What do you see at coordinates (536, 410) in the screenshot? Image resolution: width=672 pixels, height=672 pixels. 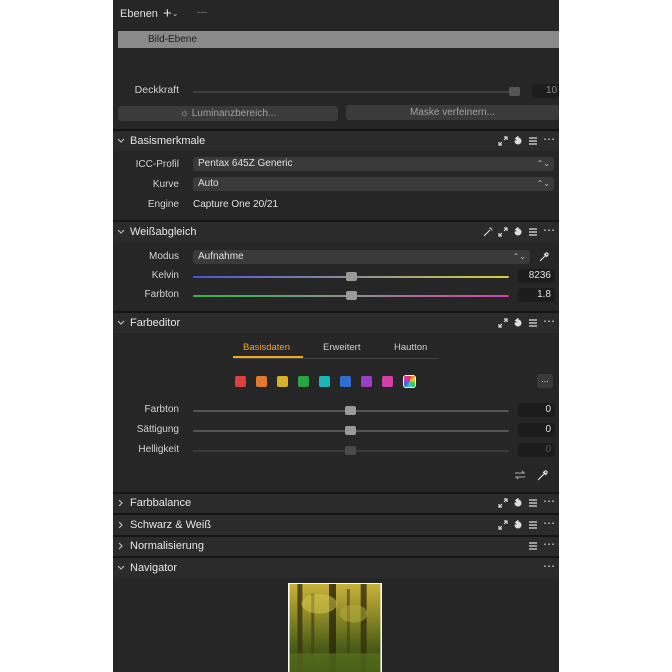 I see `hue-value: 0` at bounding box center [536, 410].